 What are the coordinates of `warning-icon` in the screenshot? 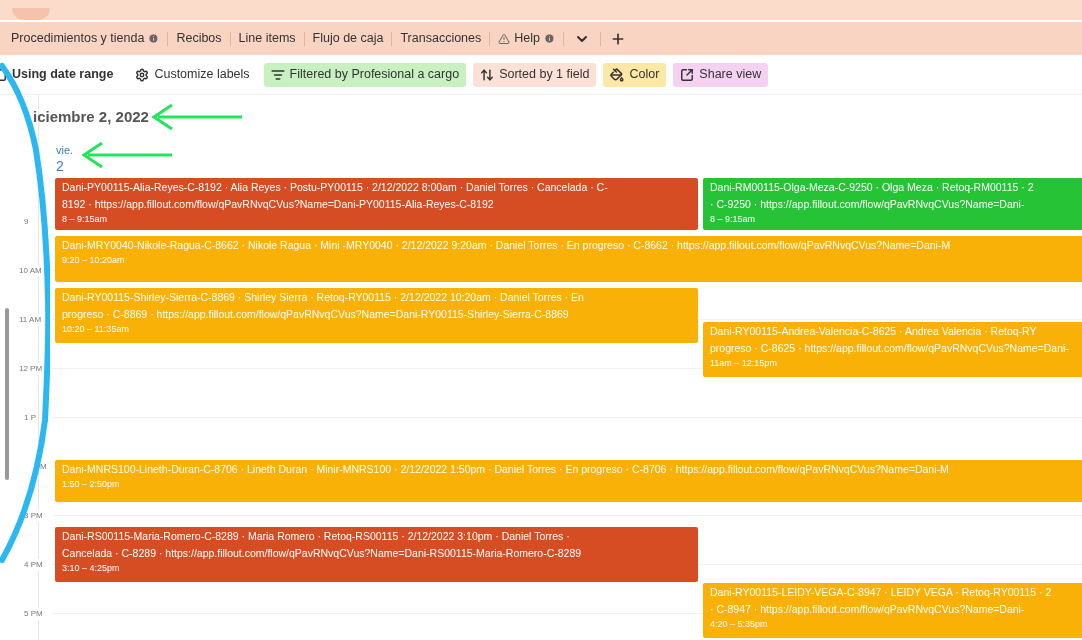 It's located at (504, 38).